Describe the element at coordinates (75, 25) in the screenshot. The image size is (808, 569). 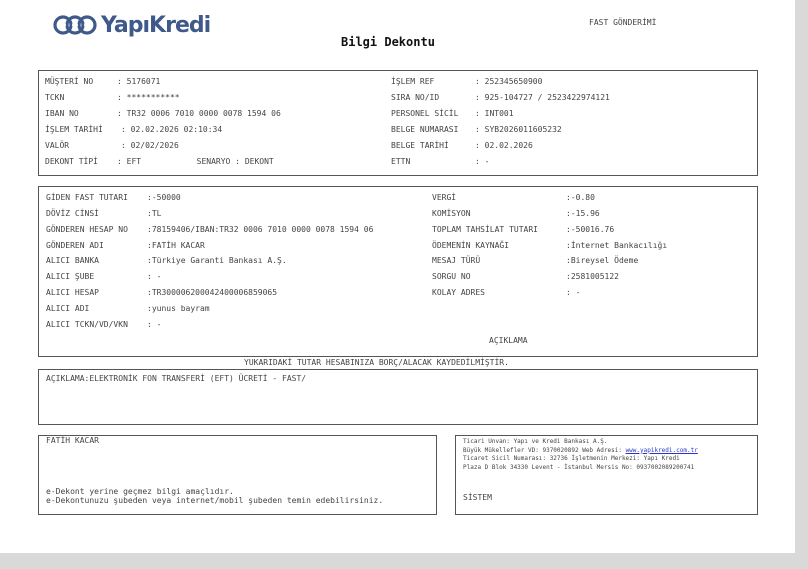
I see `yapikredi-logo-icon` at that location.